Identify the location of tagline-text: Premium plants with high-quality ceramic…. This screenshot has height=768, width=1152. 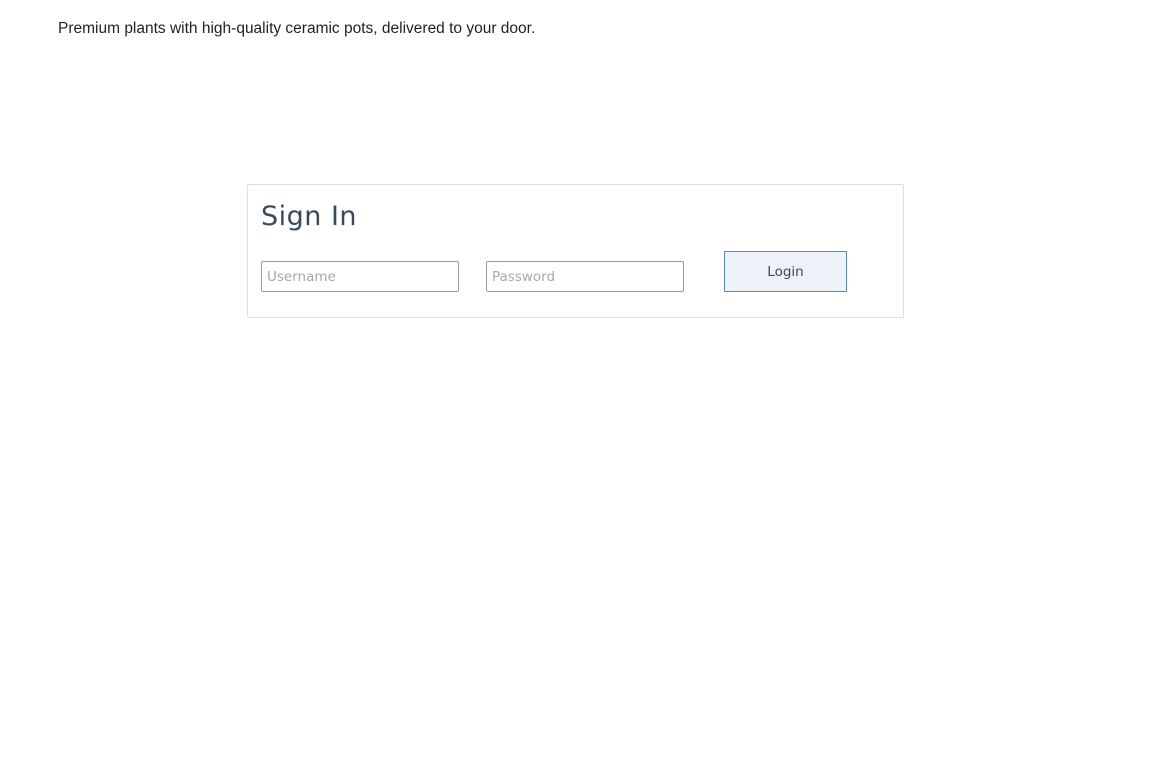
(297, 28).